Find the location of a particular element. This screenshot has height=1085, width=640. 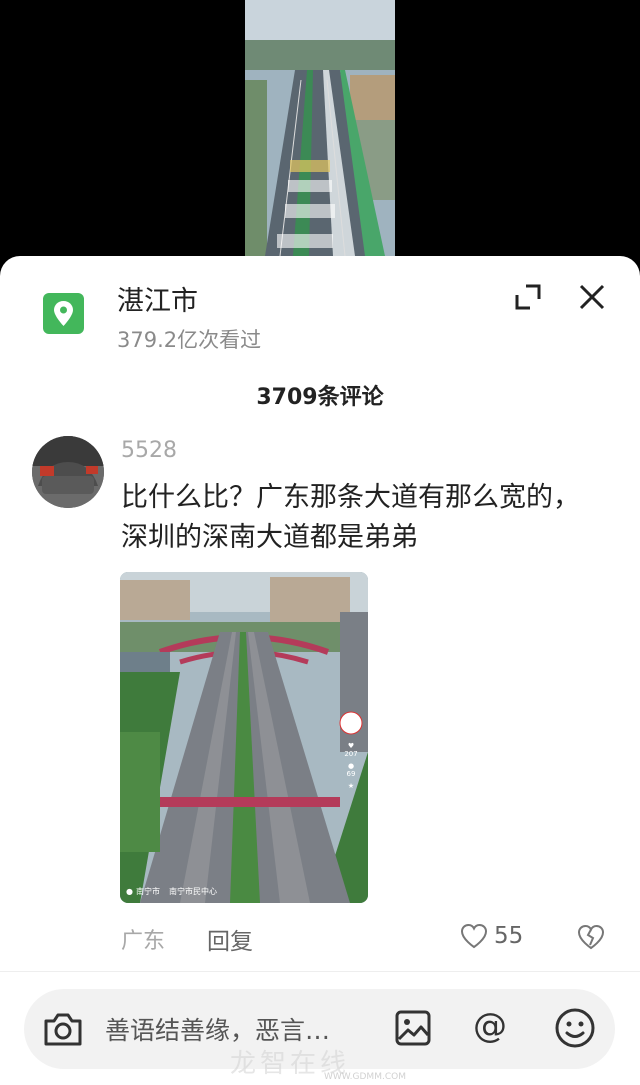

image-comment-count: 69 is located at coordinates (351, 774).